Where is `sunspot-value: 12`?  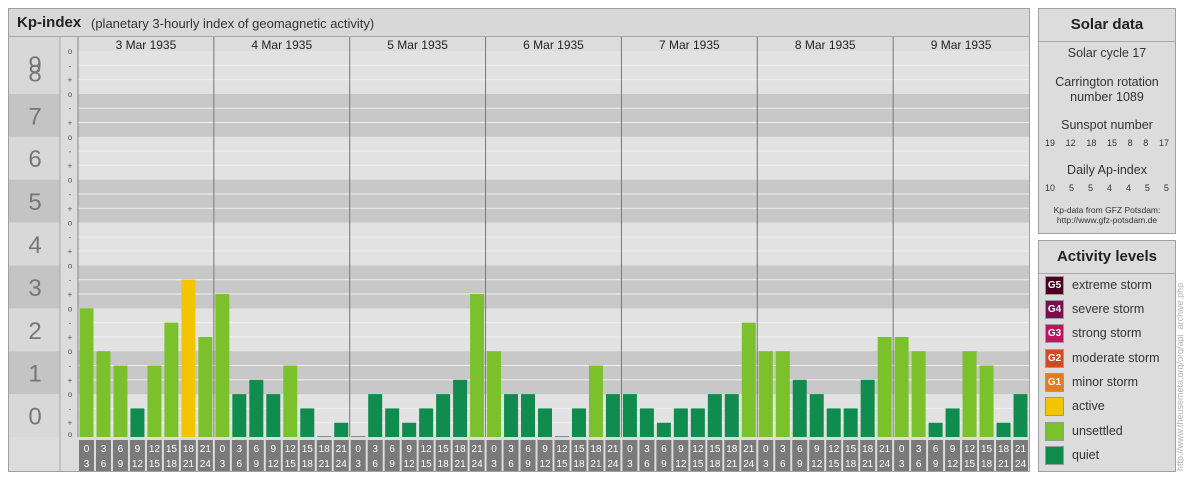
sunspot-value: 12 is located at coordinates (1070, 143).